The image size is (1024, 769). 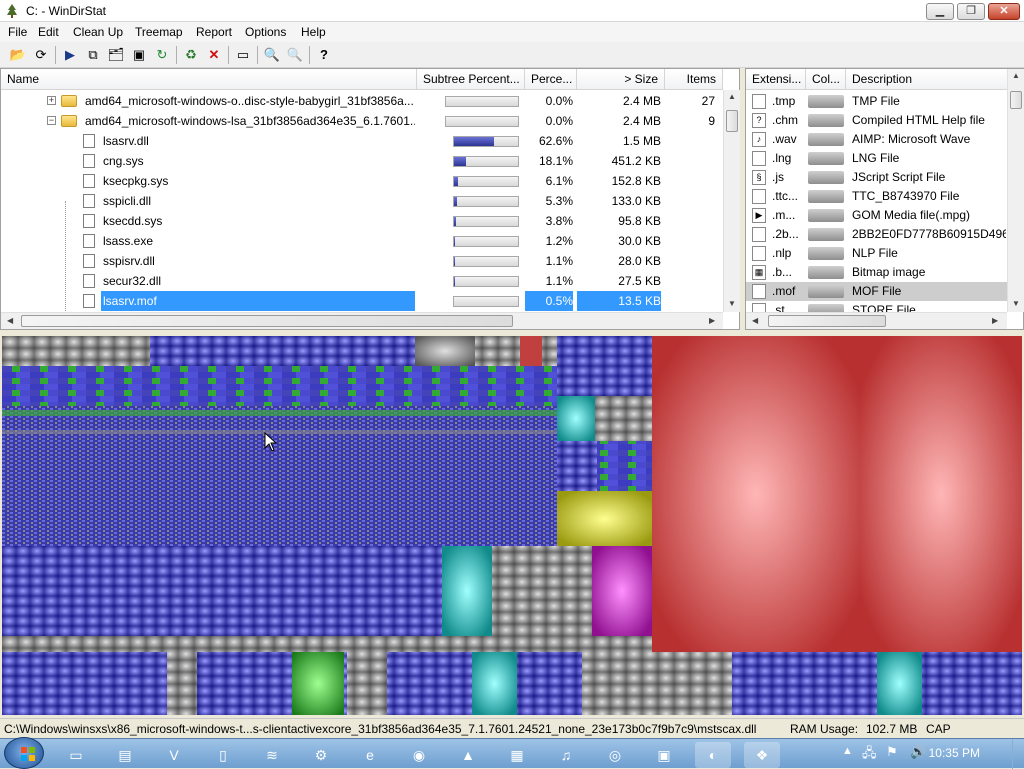 I want to click on tree-row: ksecpkg.sys6.1%152.8 KB, so click(x=362, y=181).